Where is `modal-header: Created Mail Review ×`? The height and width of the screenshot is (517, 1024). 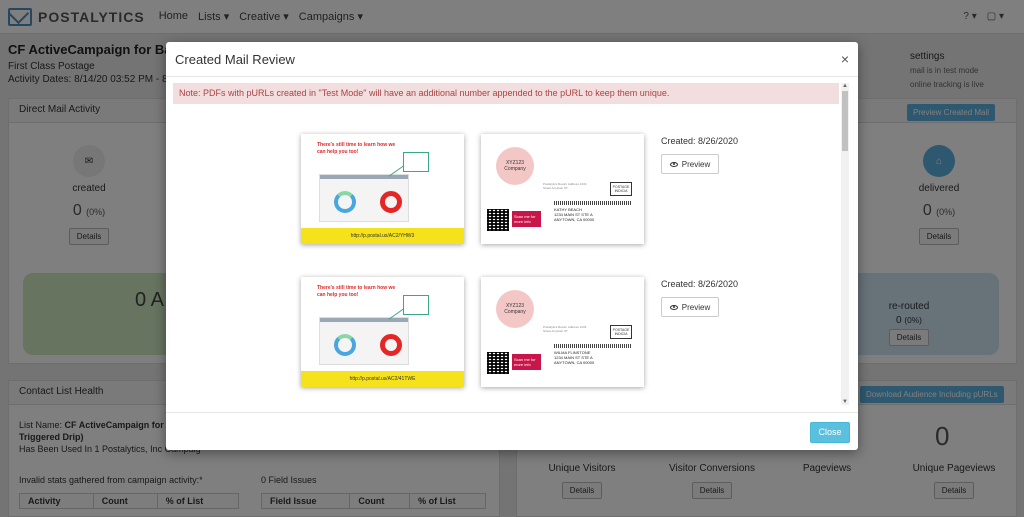
modal-header: Created Mail Review × is located at coordinates (512, 59).